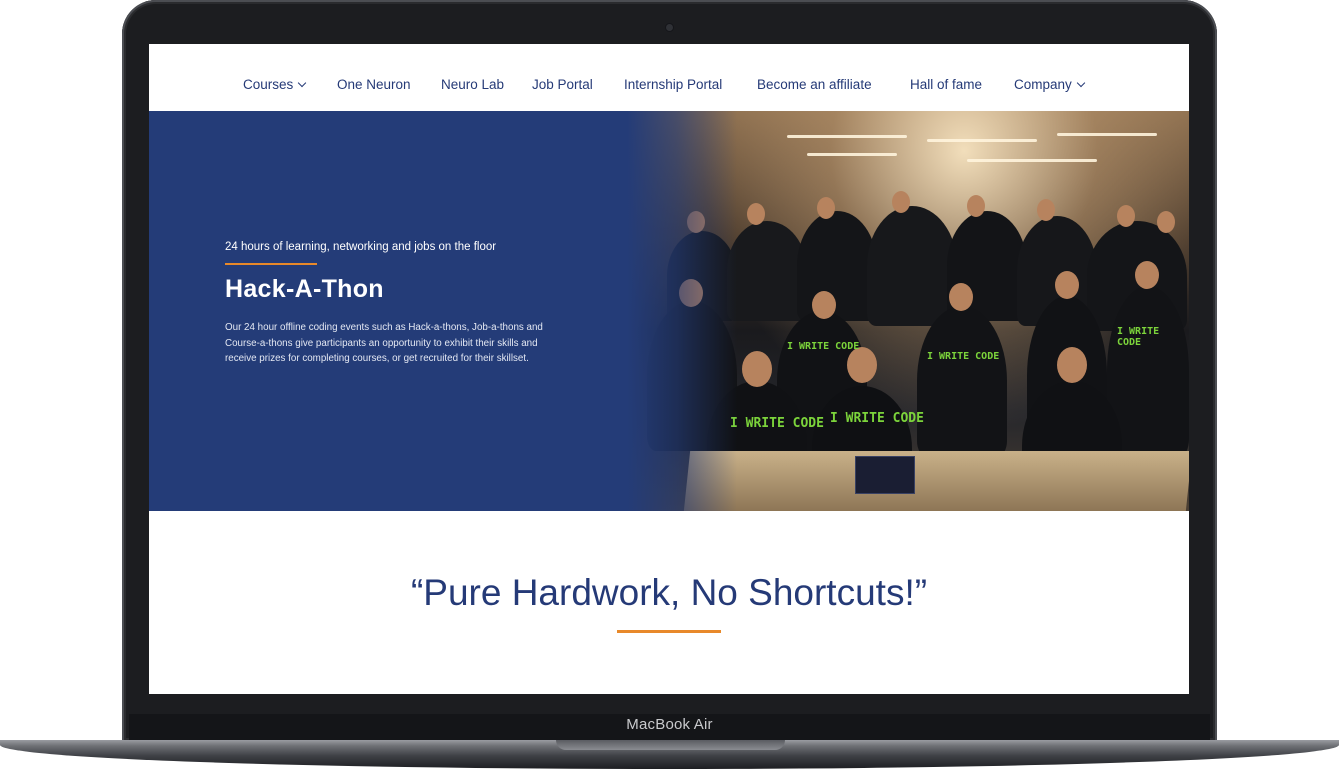  I want to click on hero-eyebrow-underline, so click(271, 264).